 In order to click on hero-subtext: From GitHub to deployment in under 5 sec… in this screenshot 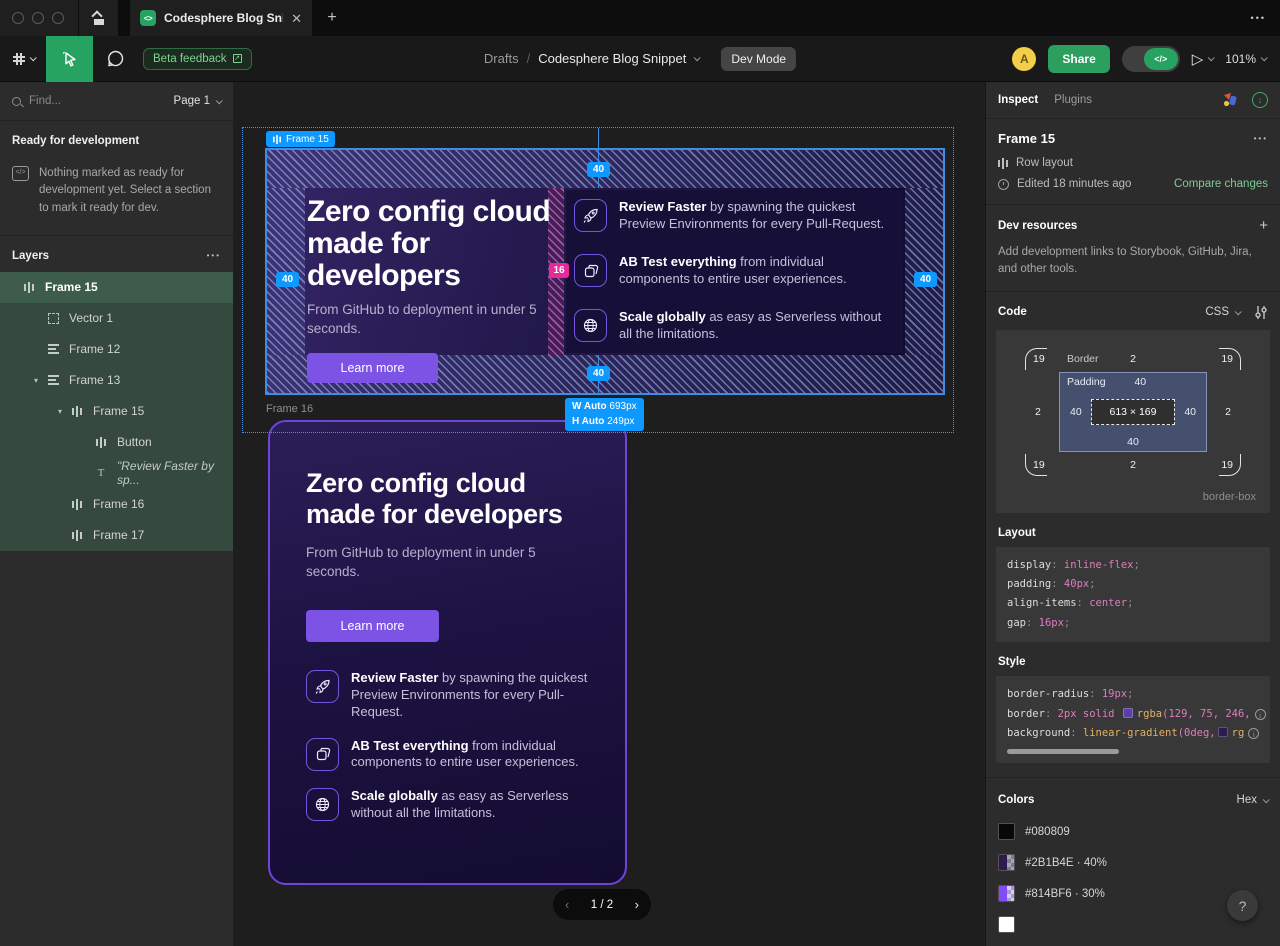, I will do `click(422, 319)`.